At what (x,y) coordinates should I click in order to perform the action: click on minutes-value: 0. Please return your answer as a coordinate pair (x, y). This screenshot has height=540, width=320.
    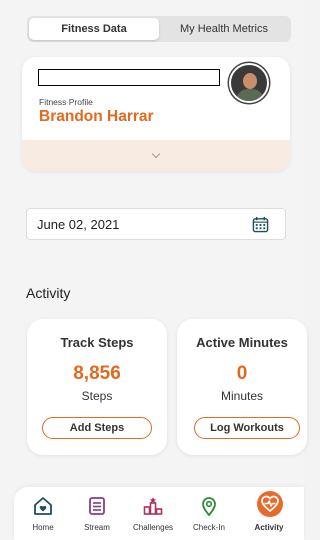
    Looking at the image, I should click on (242, 373).